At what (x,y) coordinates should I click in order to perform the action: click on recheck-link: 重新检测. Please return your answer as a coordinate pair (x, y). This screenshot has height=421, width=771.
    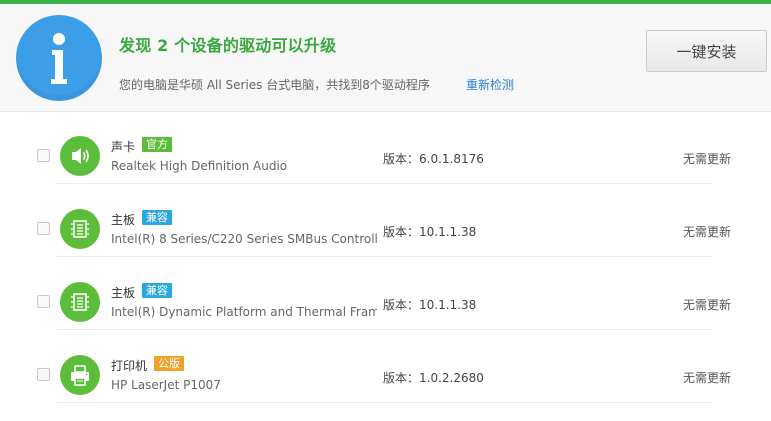
    Looking at the image, I should click on (490, 84).